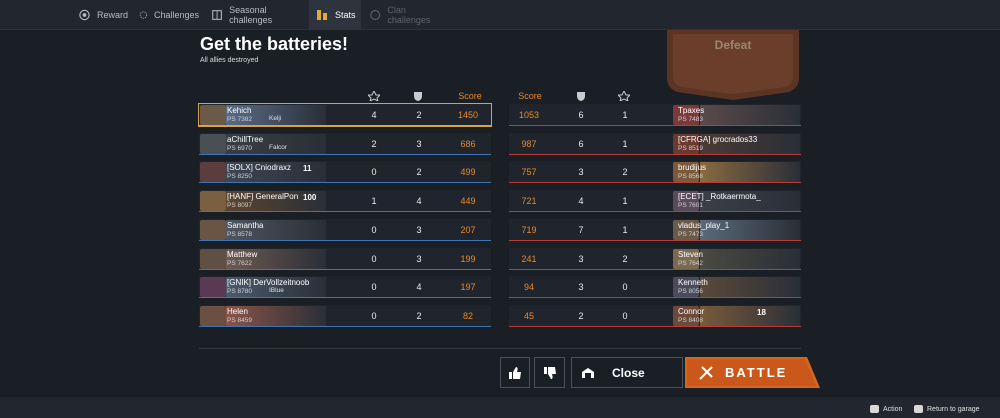 This screenshot has height=418, width=1000. Describe the element at coordinates (345, 315) in the screenshot. I see `ally-row: Helen PS 8459 0 2 82` at that location.